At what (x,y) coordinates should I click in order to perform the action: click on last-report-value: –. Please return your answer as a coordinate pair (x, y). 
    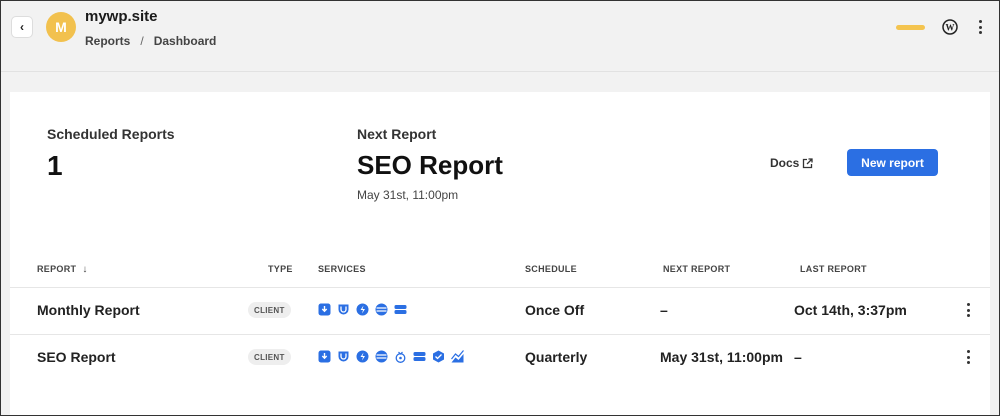
    Looking at the image, I should click on (798, 357).